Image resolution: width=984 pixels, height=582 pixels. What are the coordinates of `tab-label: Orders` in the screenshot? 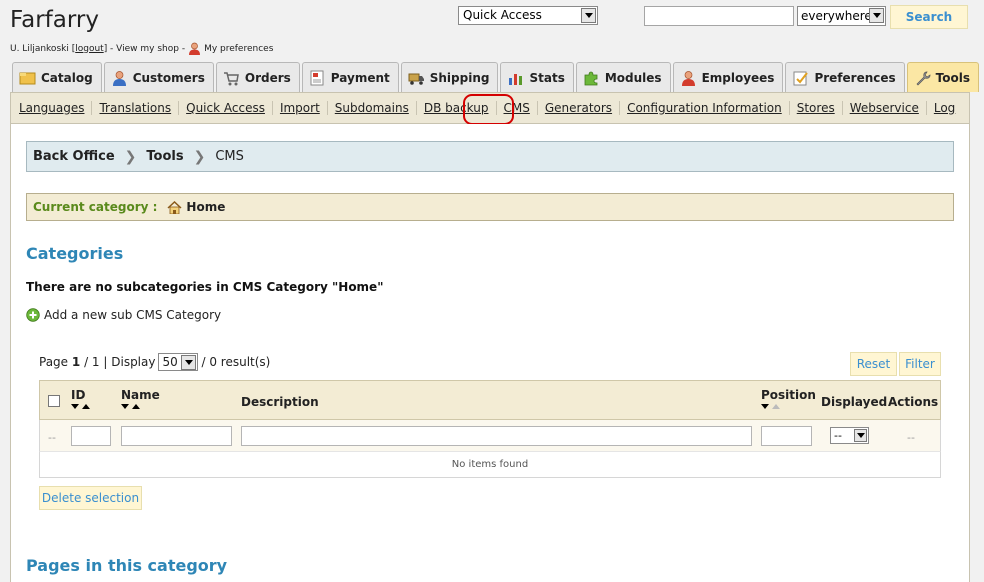 It's located at (267, 77).